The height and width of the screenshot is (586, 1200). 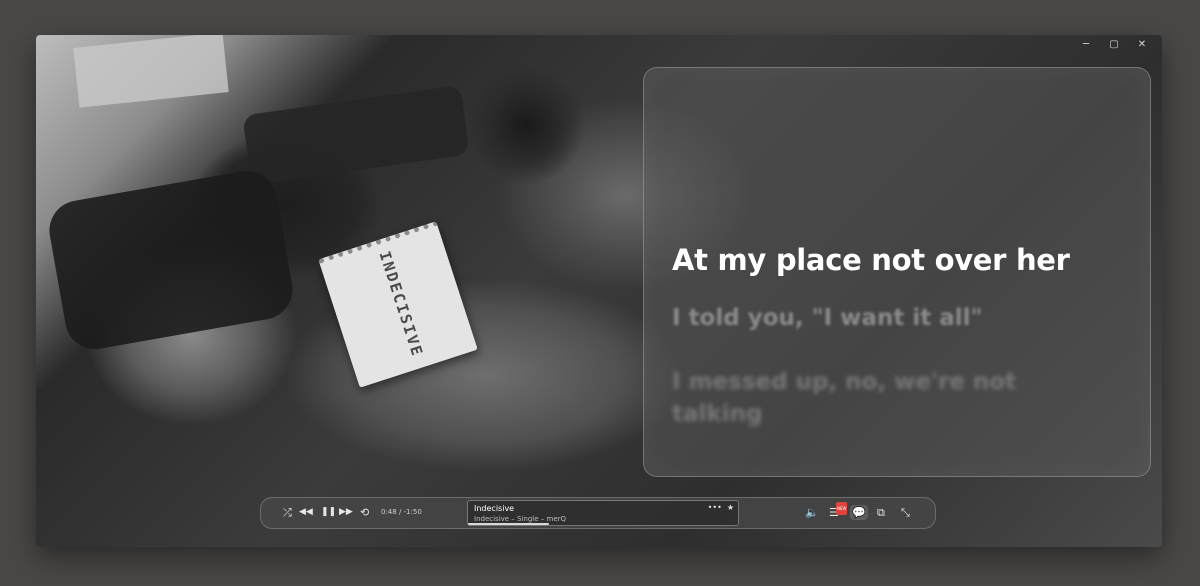 I want to click on minimize-button: ─, so click(x=1086, y=44).